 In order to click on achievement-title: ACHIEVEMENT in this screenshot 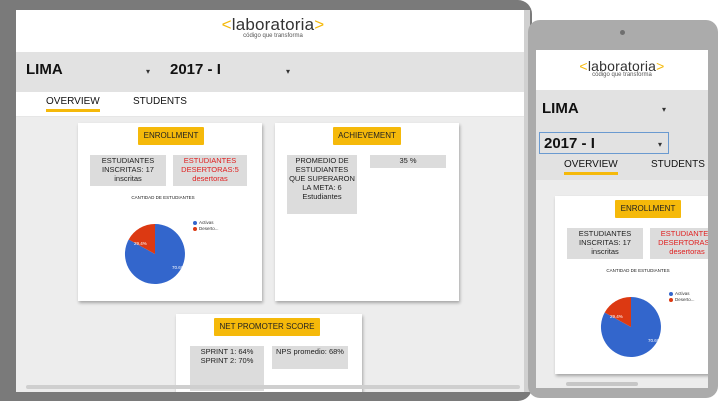, I will do `click(367, 136)`.